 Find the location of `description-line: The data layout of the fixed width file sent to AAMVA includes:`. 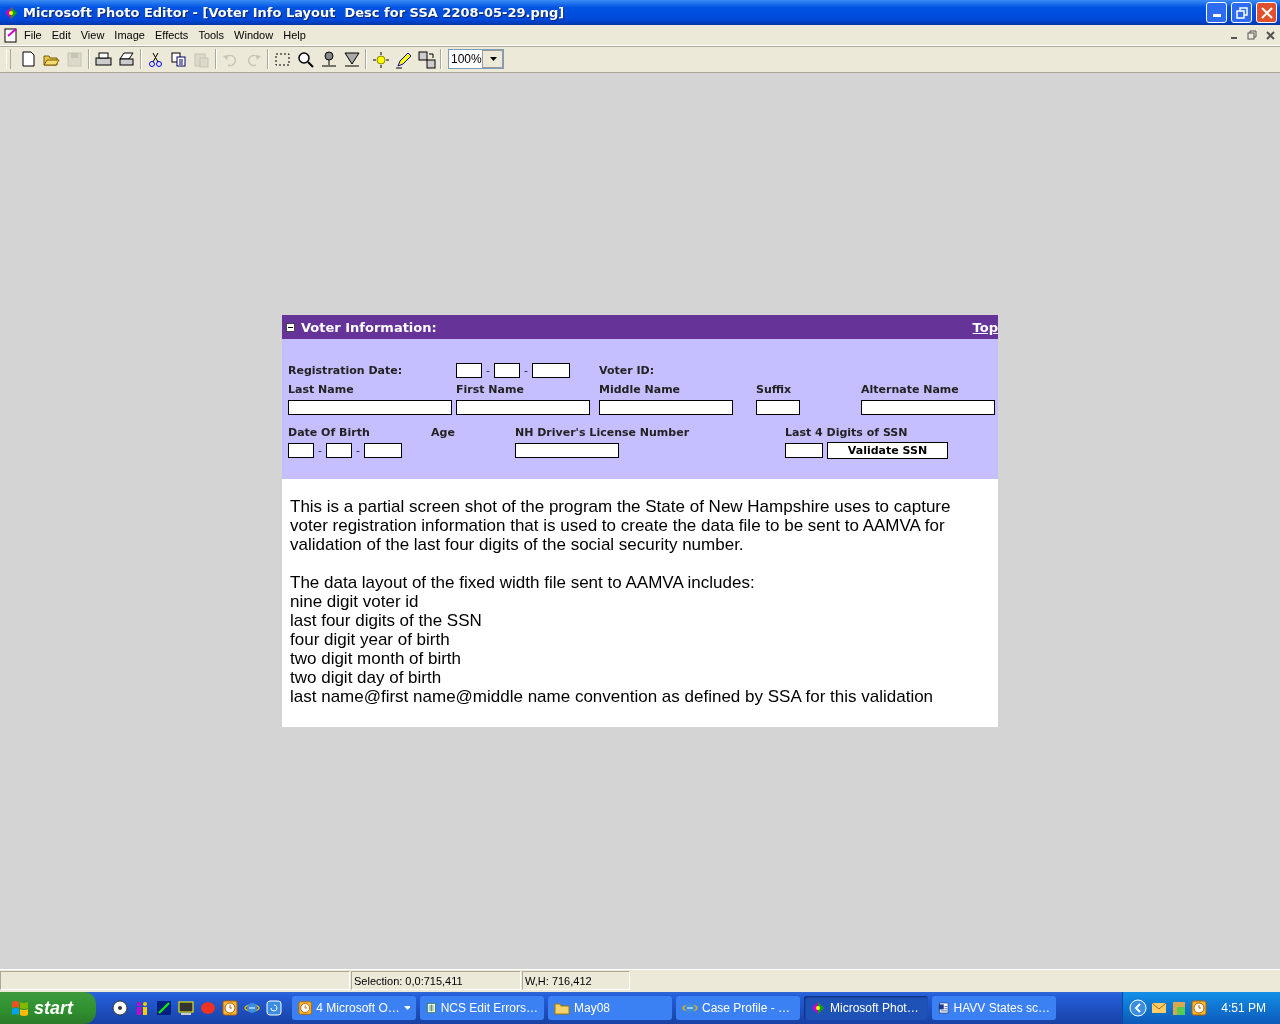

description-line: The data layout of the fixed width file sent to AAMVA includes: is located at coordinates (523, 582).